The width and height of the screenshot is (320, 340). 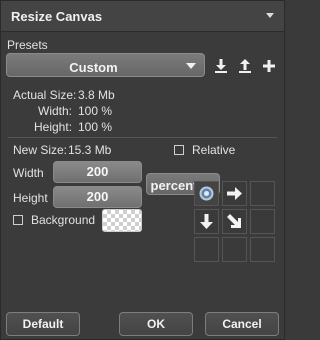 I want to click on anchor-cell-middle-left, so click(x=206, y=221).